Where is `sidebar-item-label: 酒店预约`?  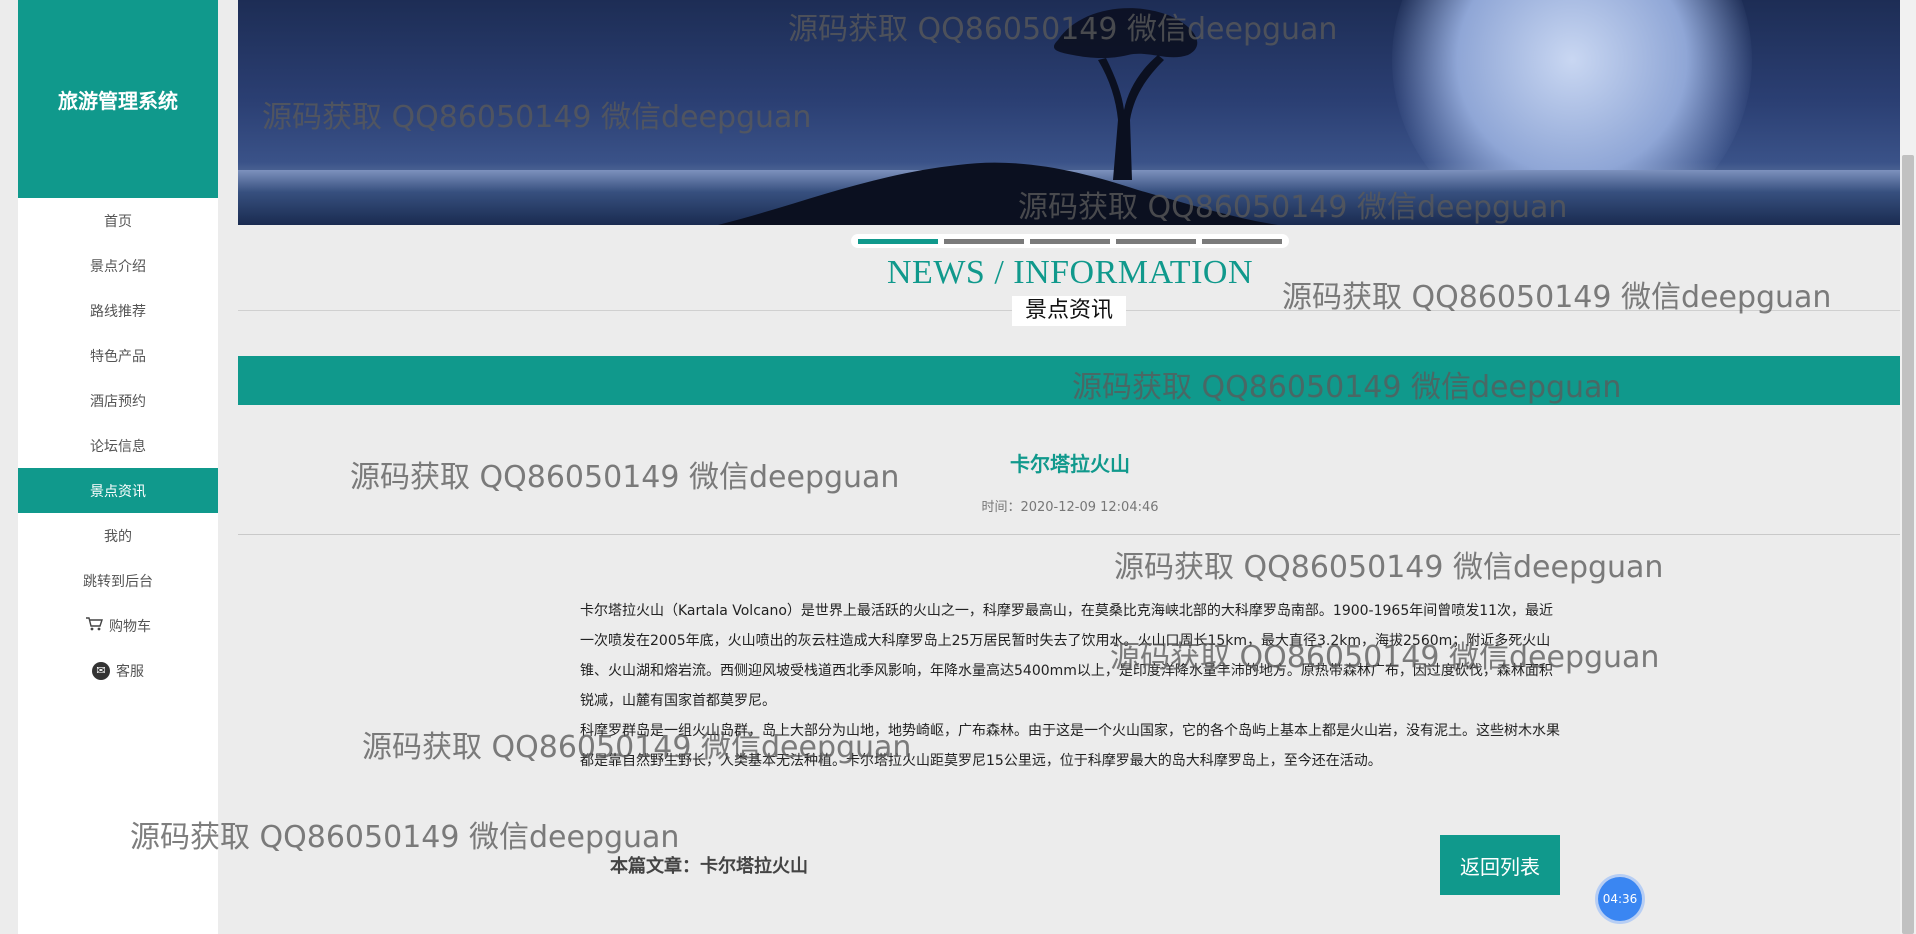
sidebar-item-label: 酒店预约 is located at coordinates (118, 401).